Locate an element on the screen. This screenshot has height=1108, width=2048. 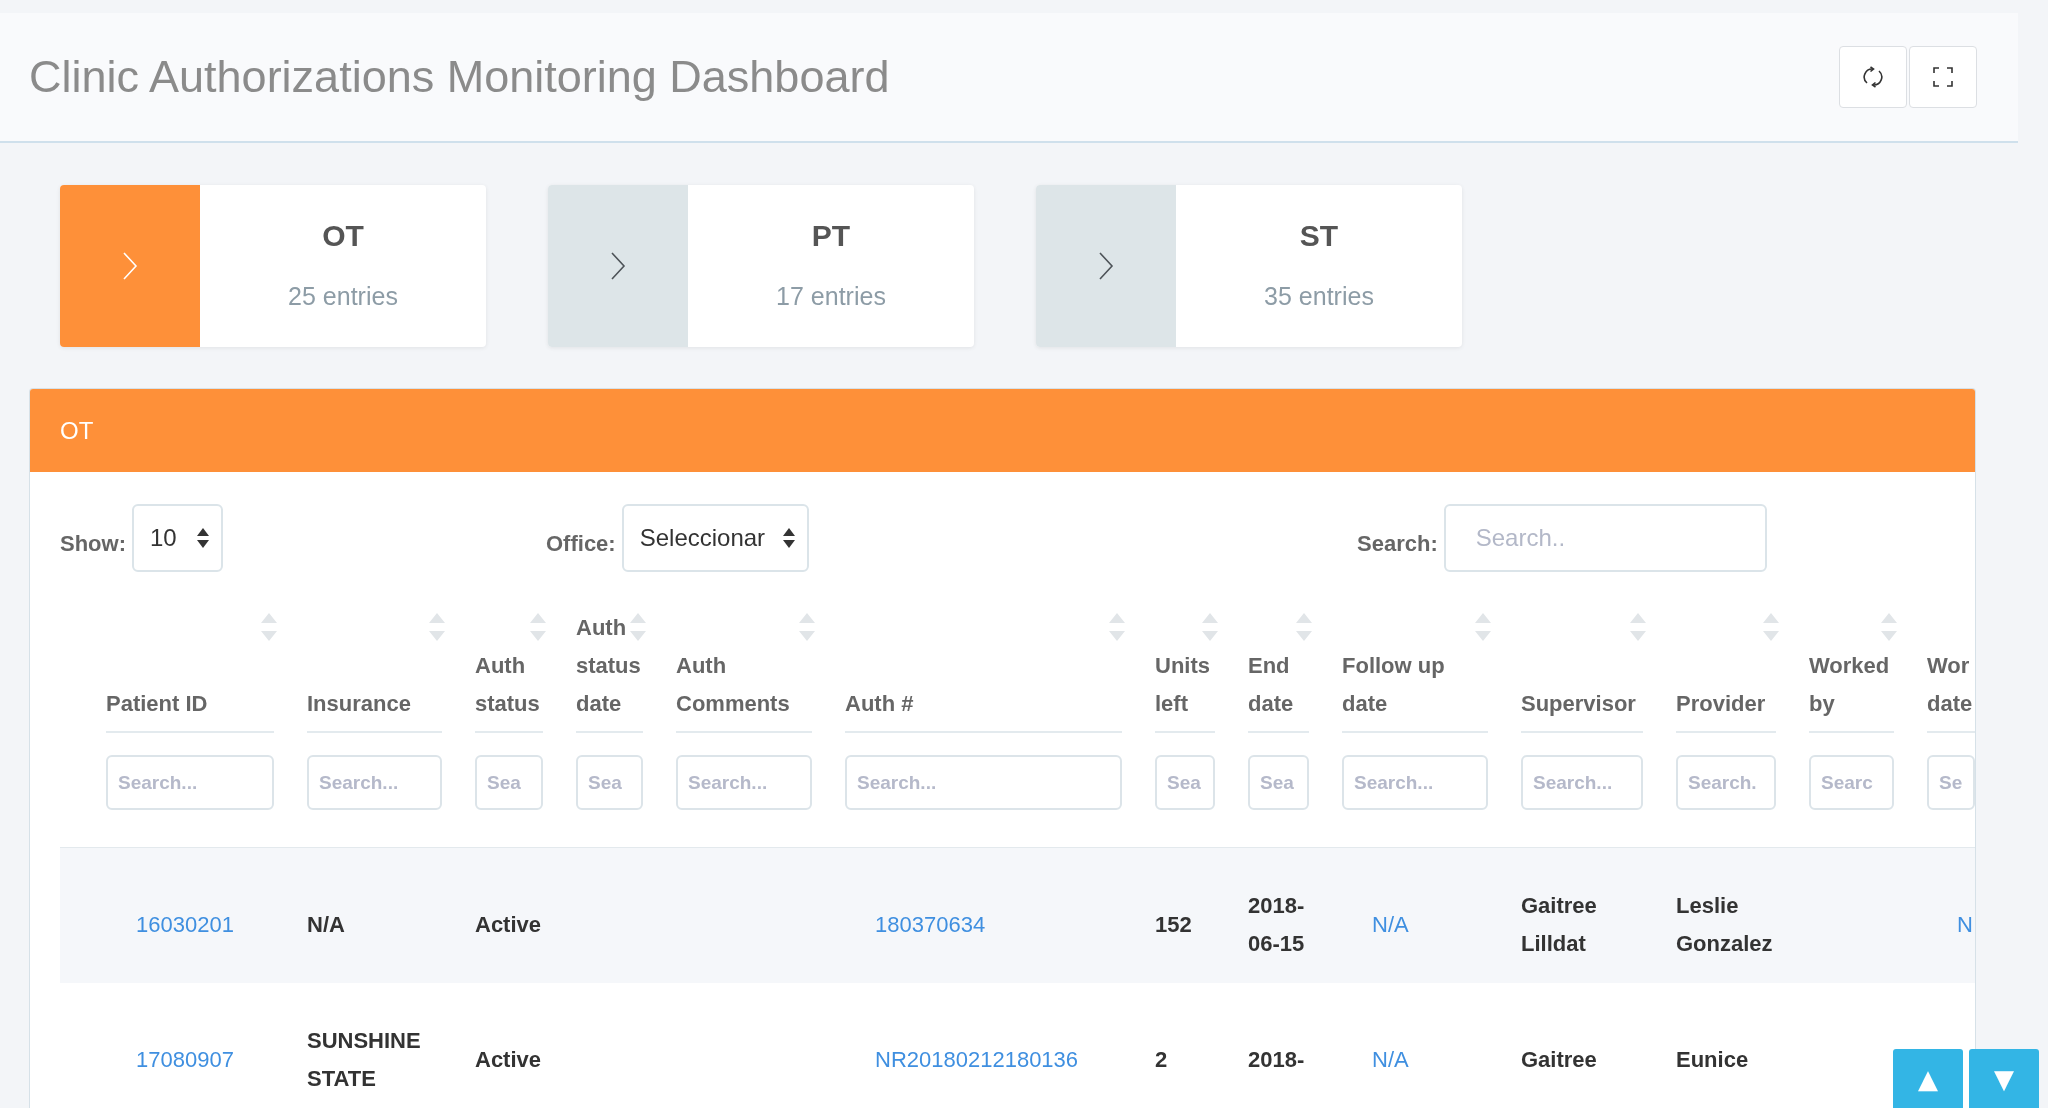
column-header: Insurance is located at coordinates (359, 704).